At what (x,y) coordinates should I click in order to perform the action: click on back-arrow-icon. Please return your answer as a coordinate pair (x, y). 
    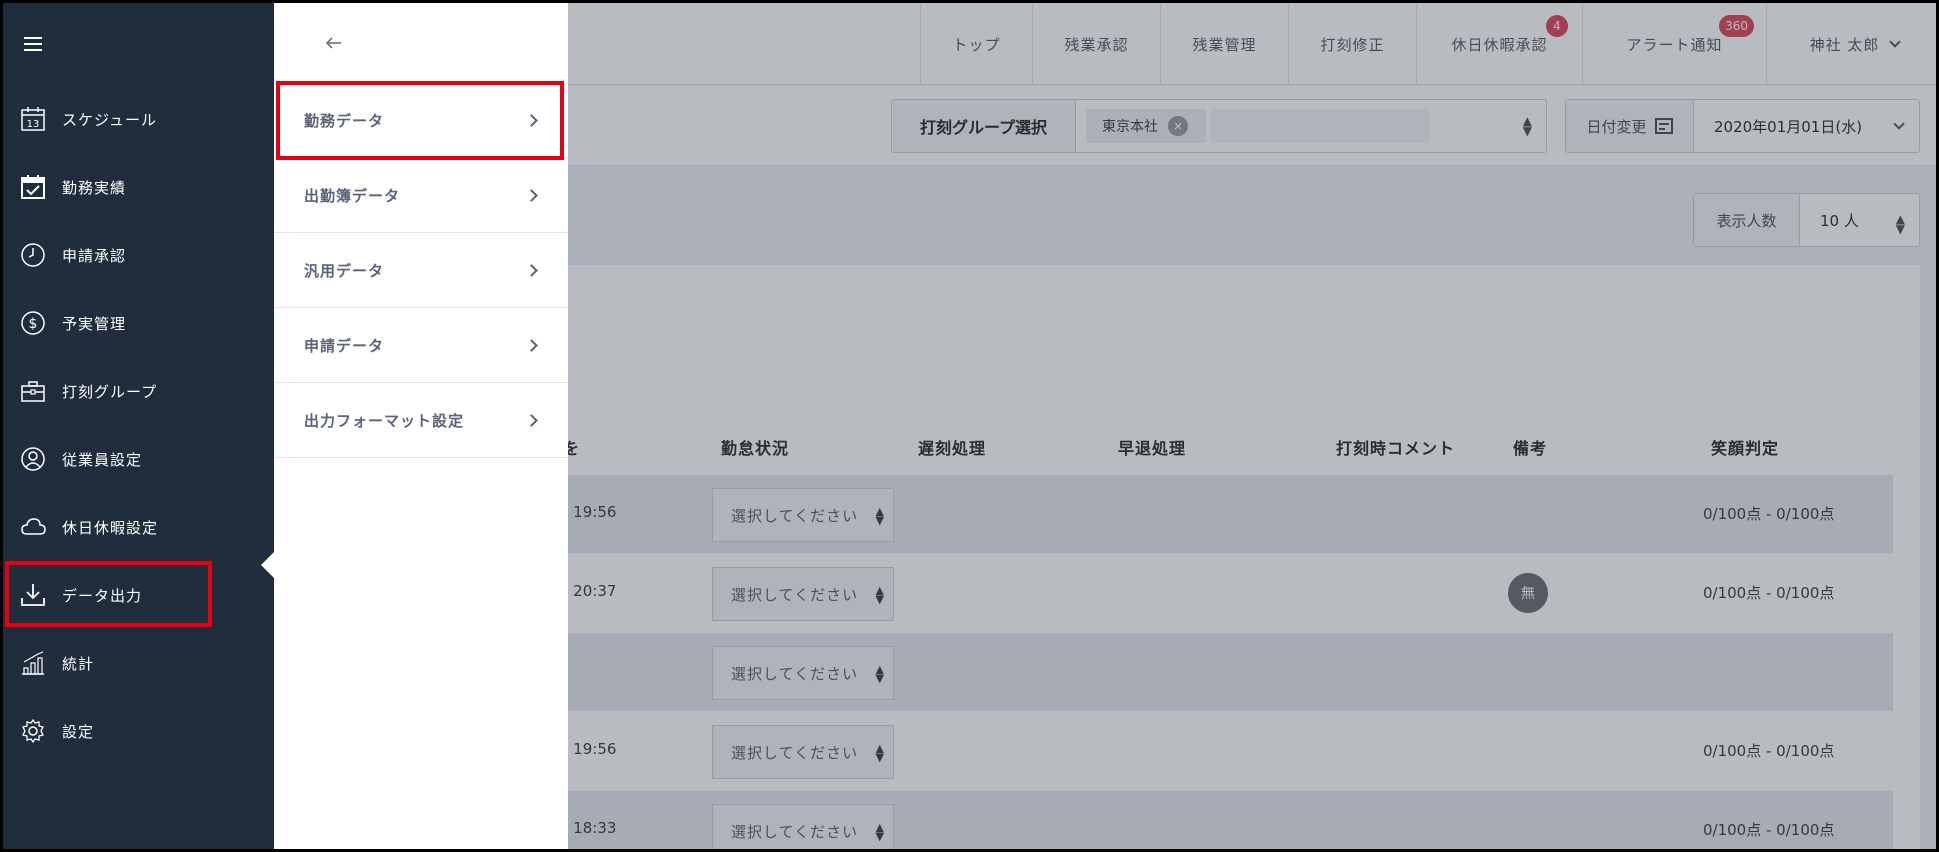
    Looking at the image, I should click on (334, 43).